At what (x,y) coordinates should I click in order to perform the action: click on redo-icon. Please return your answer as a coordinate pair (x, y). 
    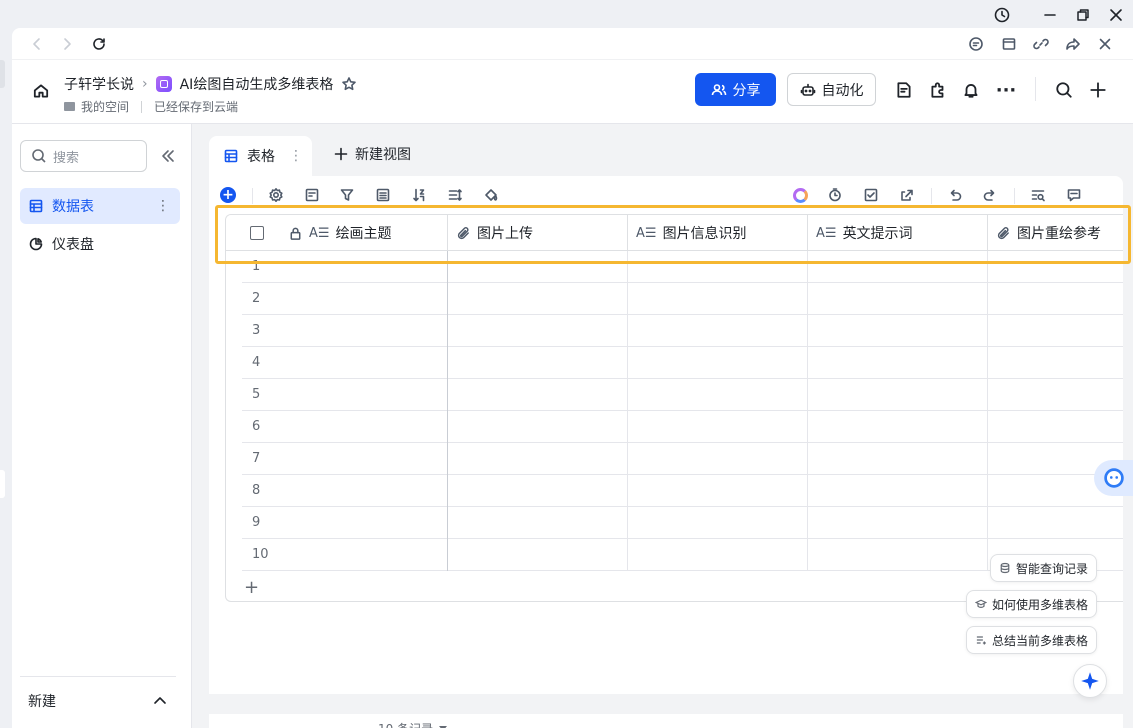
    Looking at the image, I should click on (990, 195).